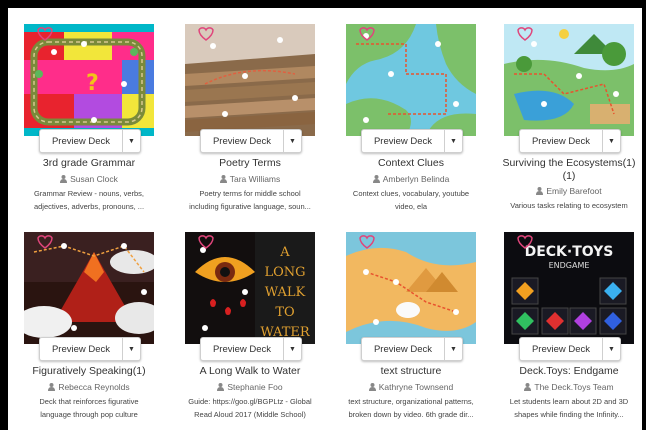 The image size is (646, 430). Describe the element at coordinates (89, 163) in the screenshot. I see `deck-title: 3rd grade Grammar` at that location.